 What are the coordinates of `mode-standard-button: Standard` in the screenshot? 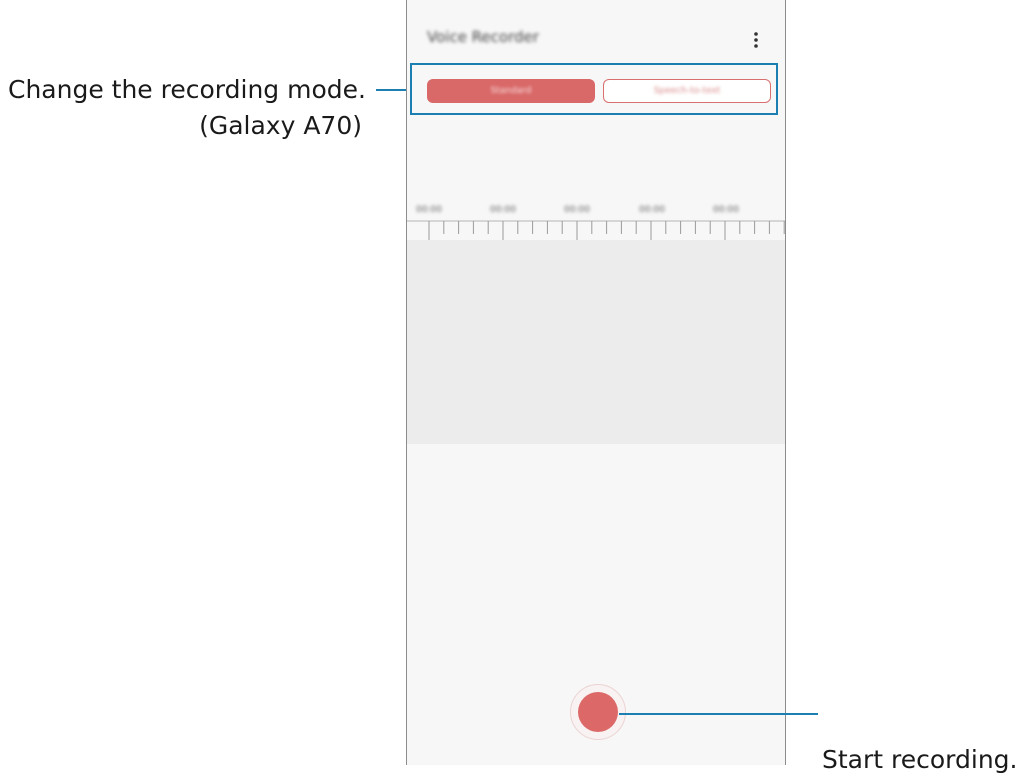 It's located at (511, 91).